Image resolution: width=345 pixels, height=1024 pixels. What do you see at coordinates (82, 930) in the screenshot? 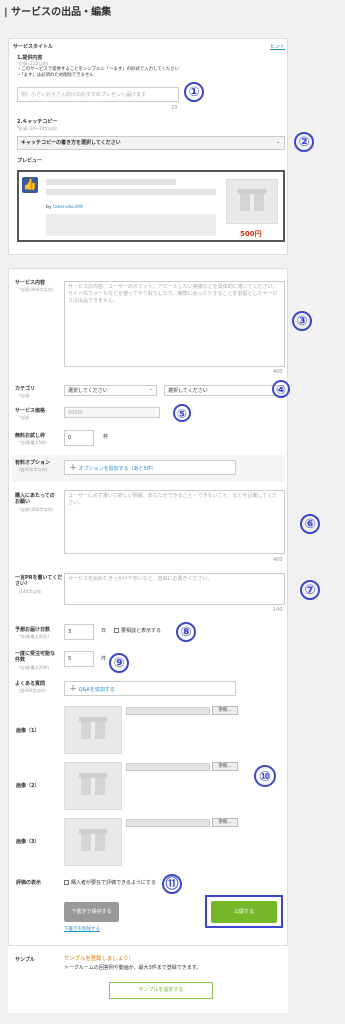
I see `delete-draft-link: 下書きを削除する` at bounding box center [82, 930].